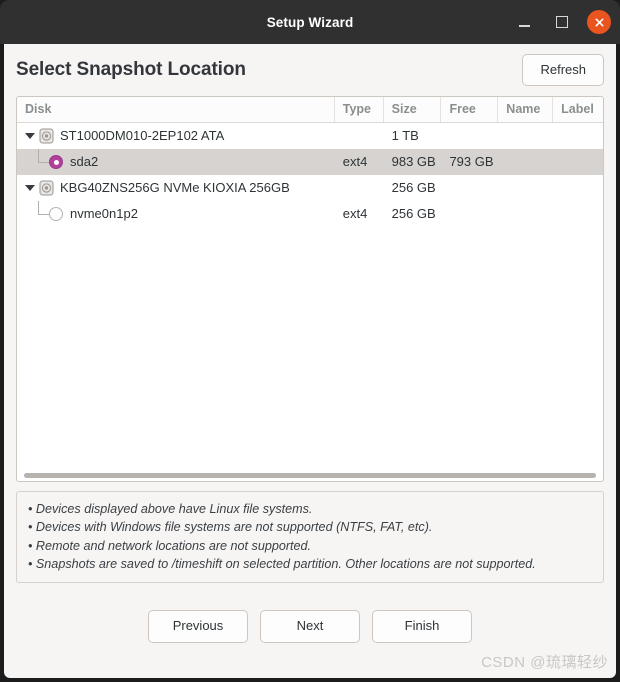  I want to click on column-header-type: Type, so click(359, 109).